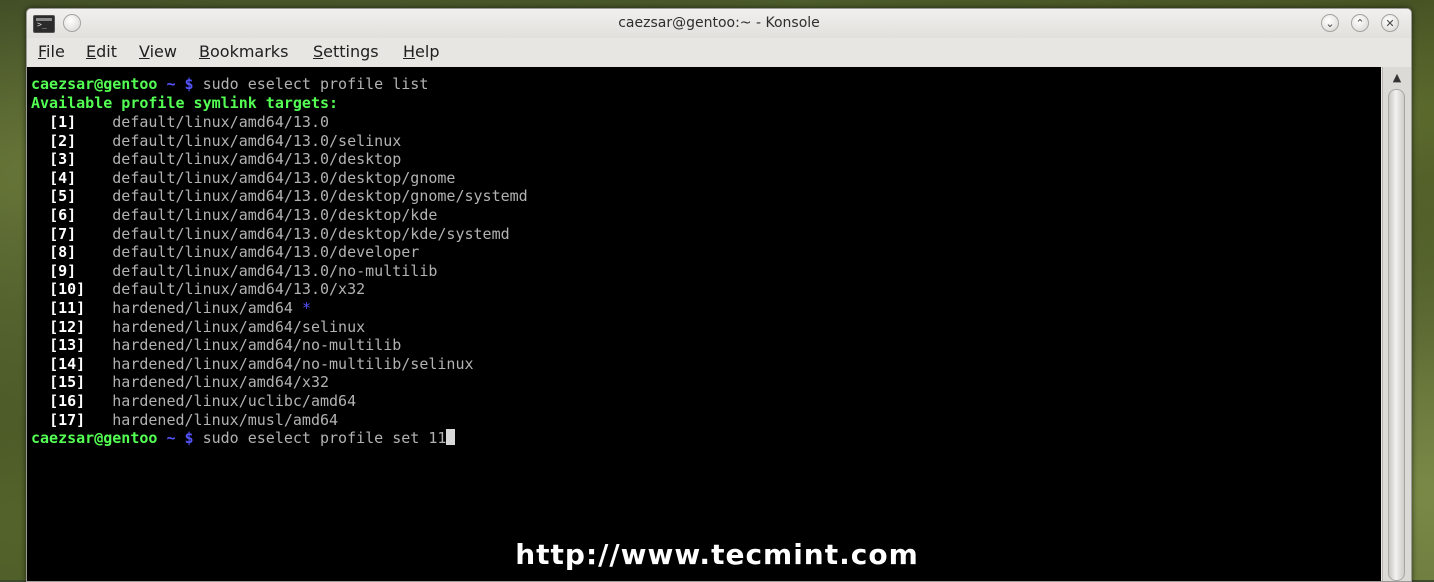 The height and width of the screenshot is (582, 1434). Describe the element at coordinates (266, 252) in the screenshot. I see `profile-path: default/linux/amd64/13.0/developer` at that location.